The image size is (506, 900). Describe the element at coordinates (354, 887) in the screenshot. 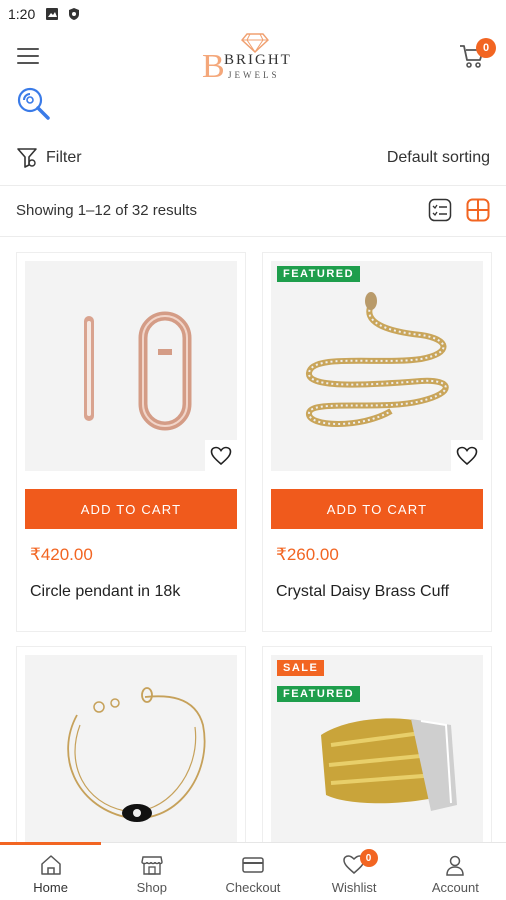

I see `nav-wishlist-label: Wishlist` at that location.